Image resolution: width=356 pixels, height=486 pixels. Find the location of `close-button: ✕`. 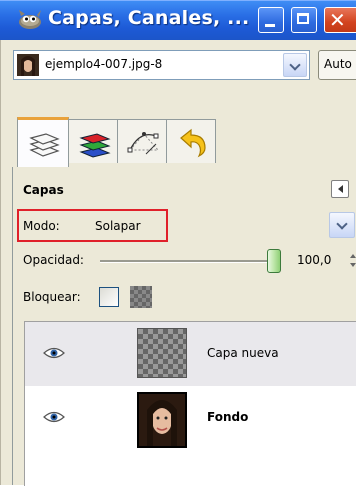

close-button: ✕ is located at coordinates (340, 20).